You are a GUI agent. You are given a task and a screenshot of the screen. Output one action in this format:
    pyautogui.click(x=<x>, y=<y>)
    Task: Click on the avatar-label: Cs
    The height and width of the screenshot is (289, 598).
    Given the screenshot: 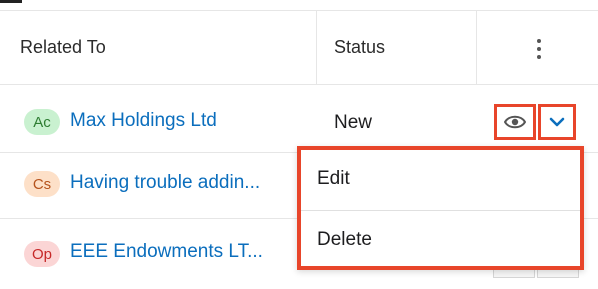 What is the action you would take?
    pyautogui.click(x=42, y=184)
    